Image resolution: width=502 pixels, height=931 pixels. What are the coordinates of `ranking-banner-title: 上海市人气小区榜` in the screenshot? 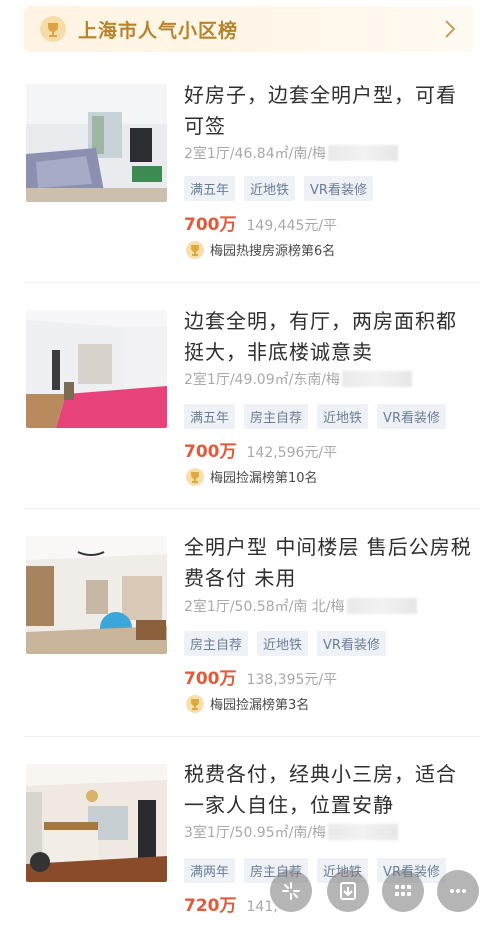 It's located at (158, 31).